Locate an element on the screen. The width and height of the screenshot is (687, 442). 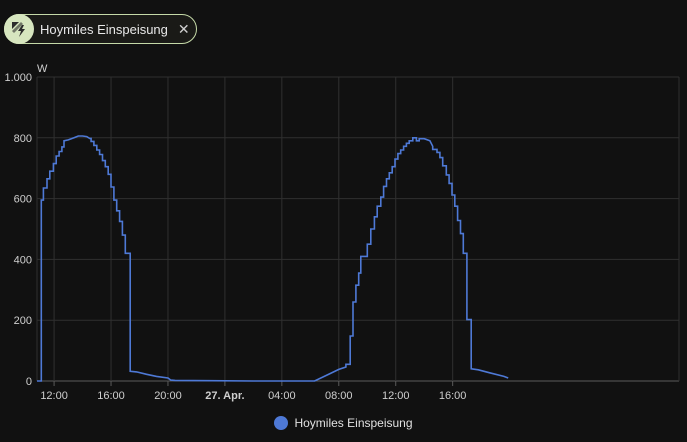
chart-legend: Hoymiles Einspeisung is located at coordinates (343, 423).